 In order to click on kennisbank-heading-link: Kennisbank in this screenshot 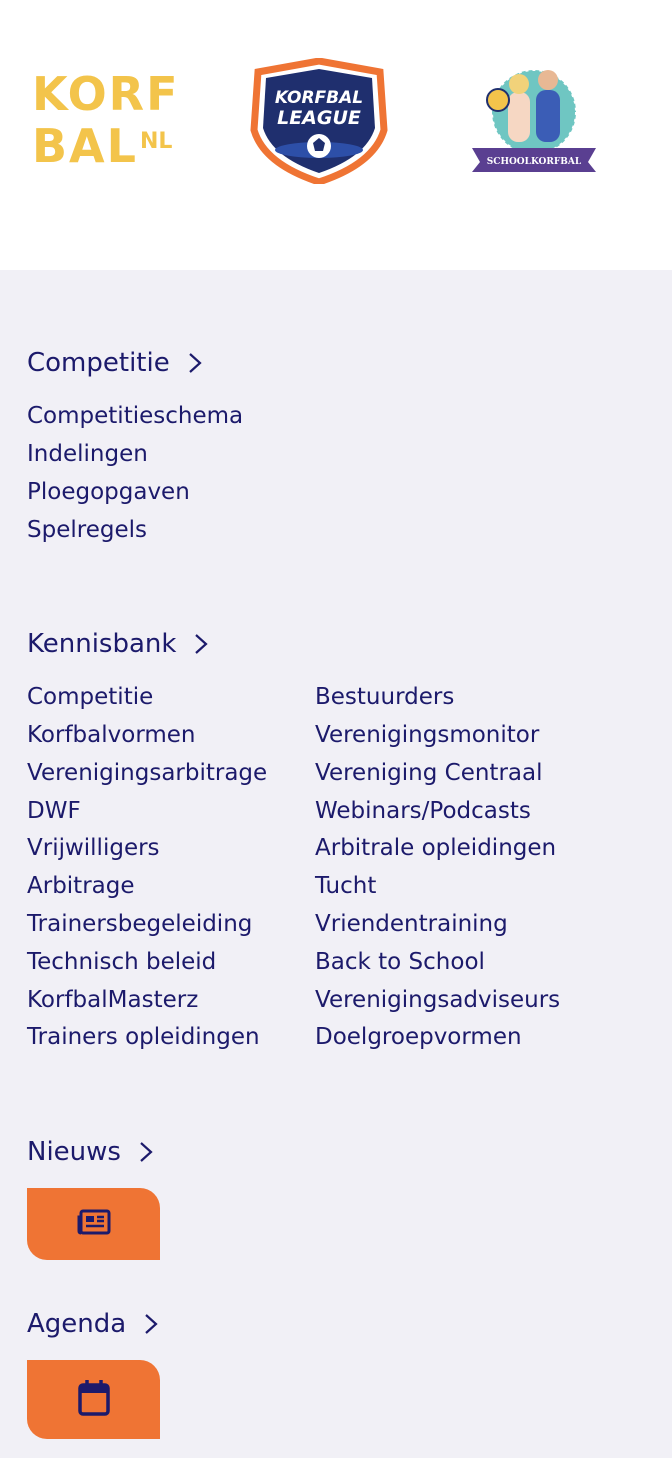, I will do `click(118, 644)`.